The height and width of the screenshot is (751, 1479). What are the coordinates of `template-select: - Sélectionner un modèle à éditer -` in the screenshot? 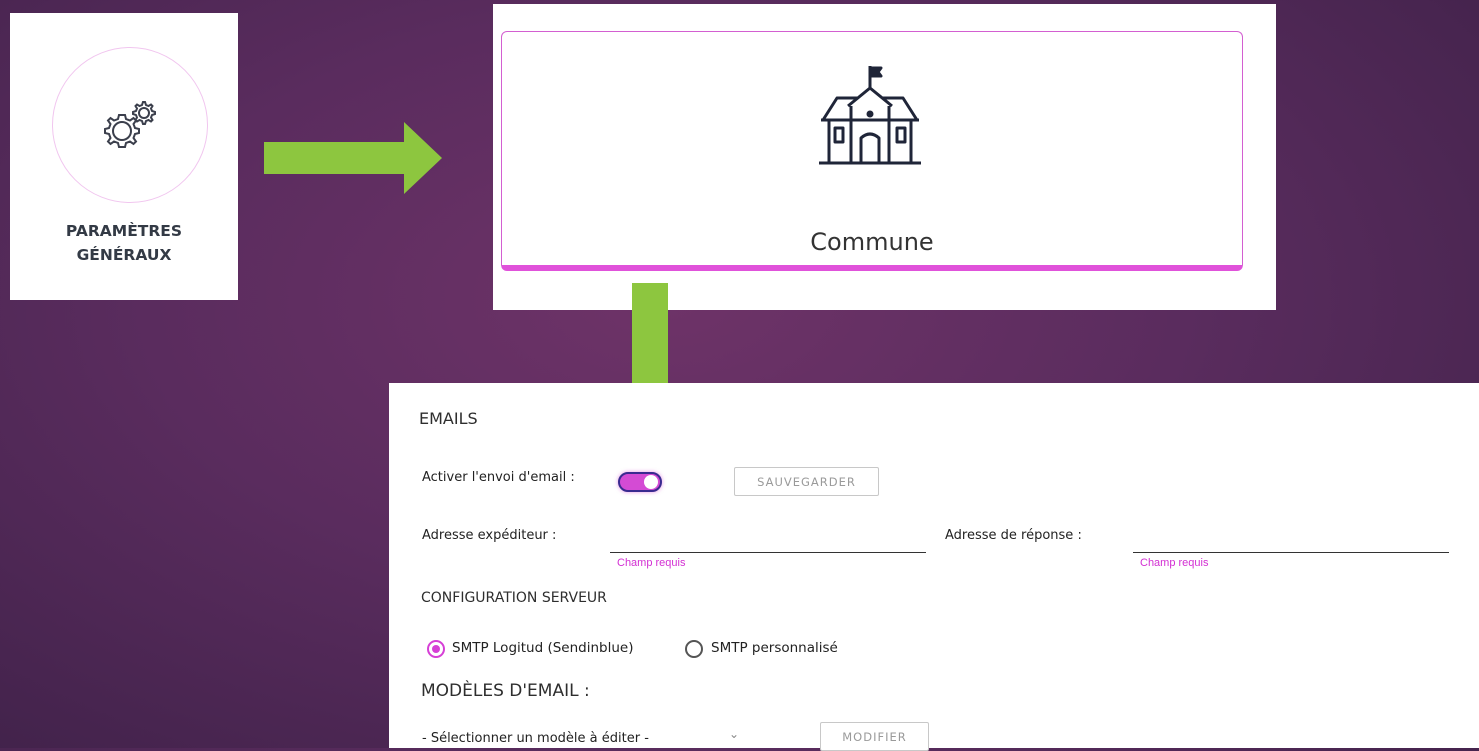 It's located at (535, 738).